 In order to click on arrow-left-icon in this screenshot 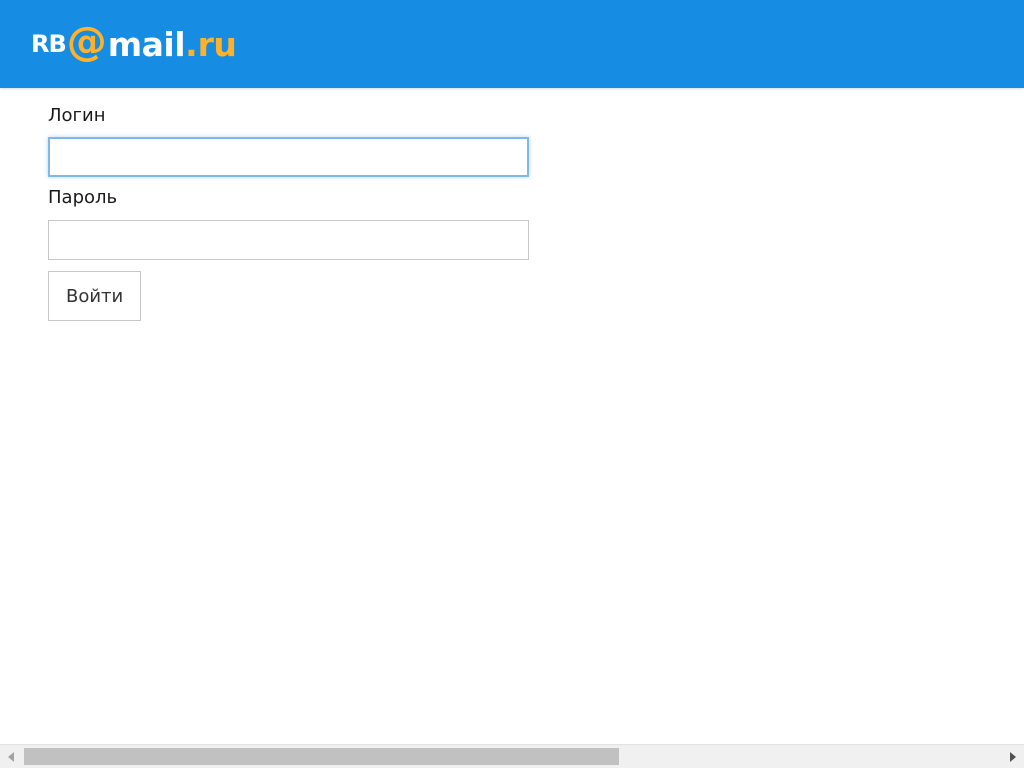, I will do `click(11, 756)`.